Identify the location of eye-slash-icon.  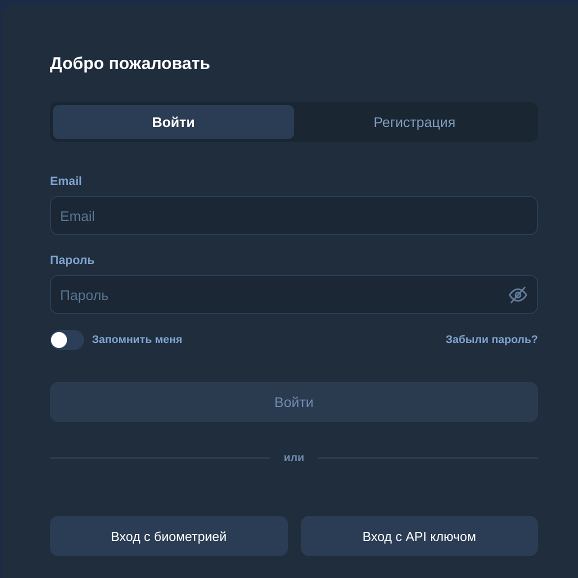
(518, 295).